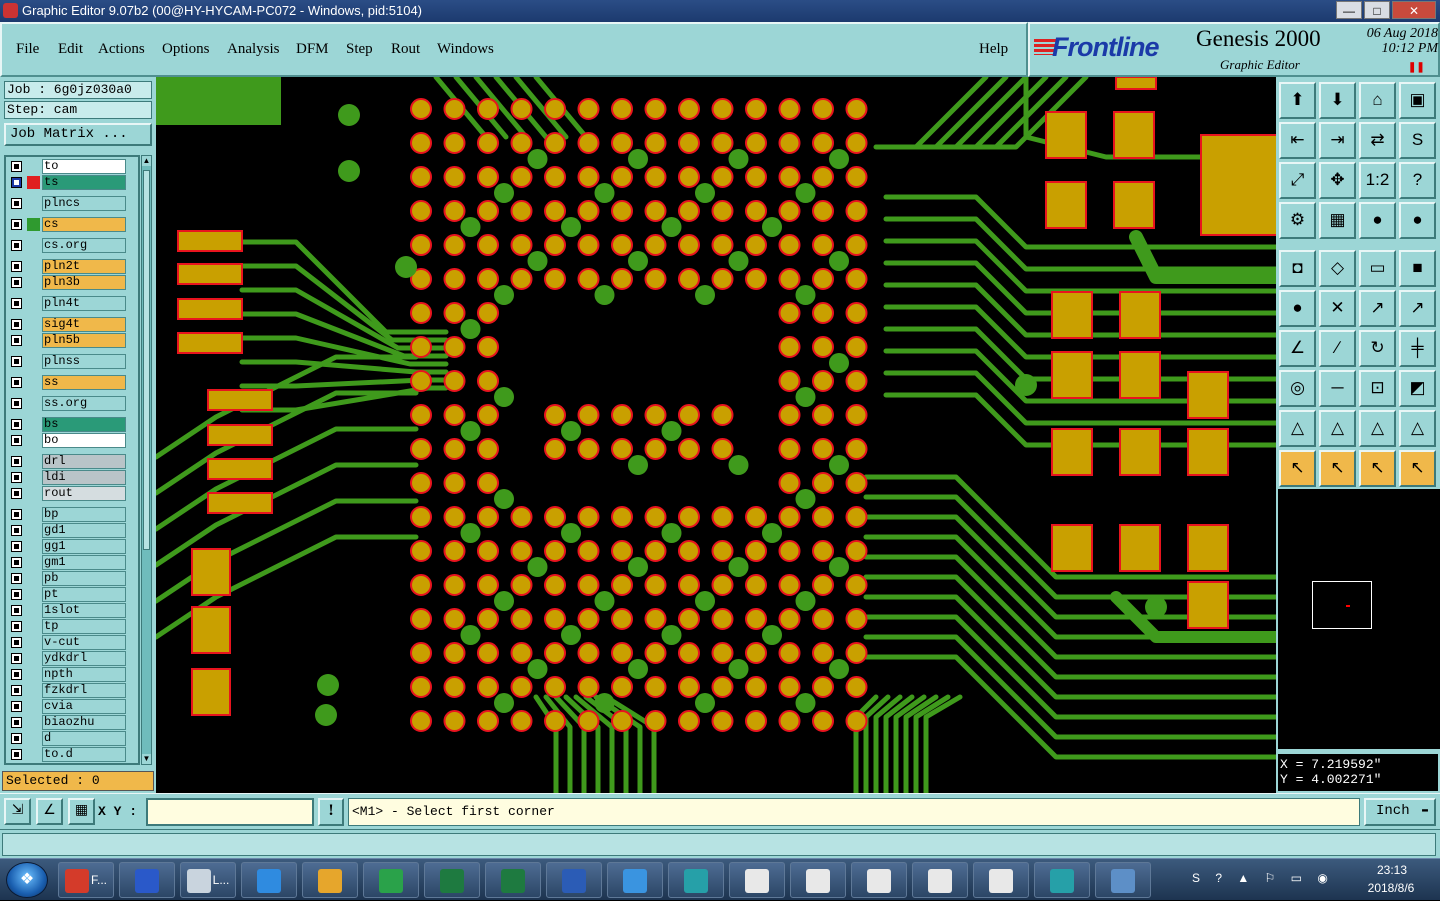  I want to click on layer-name: to, so click(84, 166).